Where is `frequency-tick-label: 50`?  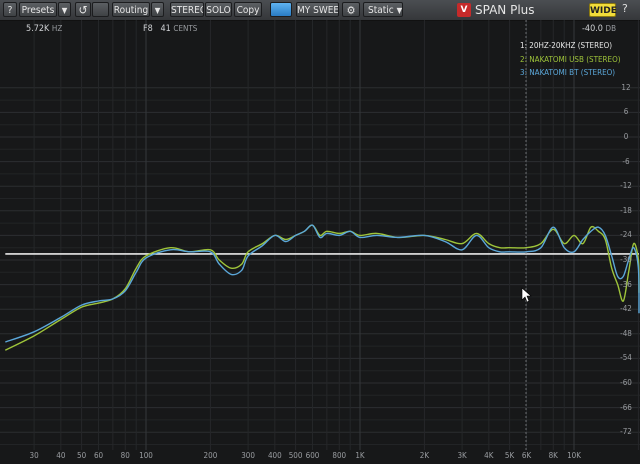
frequency-tick-label: 50 is located at coordinates (82, 455).